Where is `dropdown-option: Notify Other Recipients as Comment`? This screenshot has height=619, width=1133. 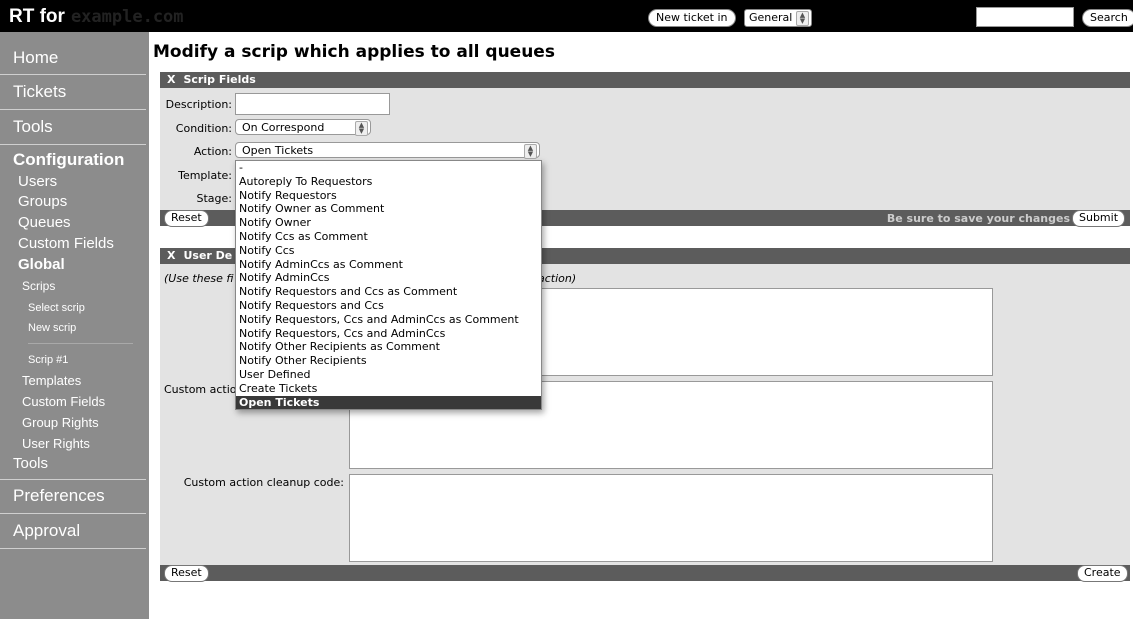
dropdown-option: Notify Other Recipients as Comment is located at coordinates (388, 347).